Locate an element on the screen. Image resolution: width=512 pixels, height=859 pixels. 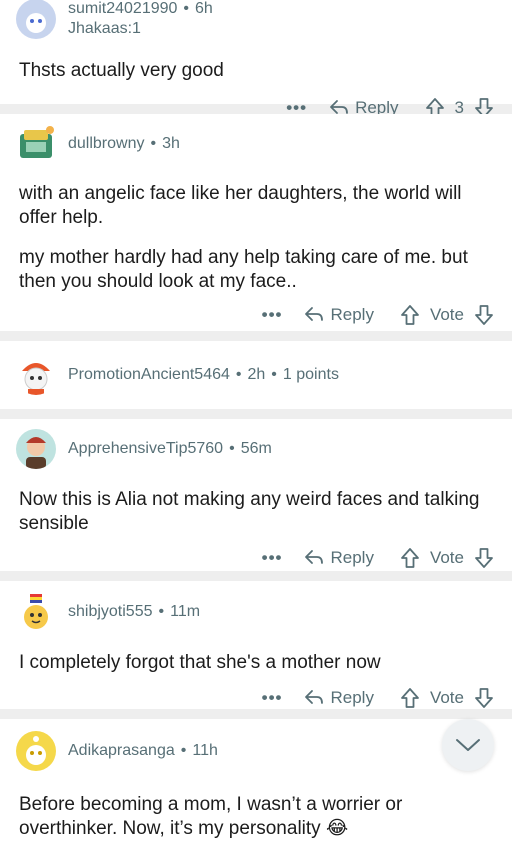
scroll-down-button is located at coordinates (468, 745).